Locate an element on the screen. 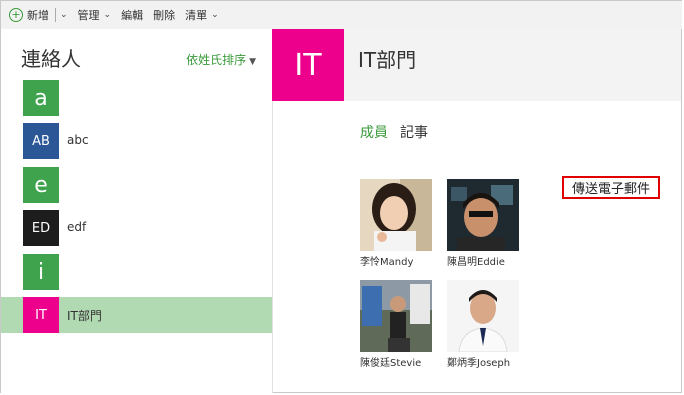  edit-button: 編輯 is located at coordinates (132, 15).